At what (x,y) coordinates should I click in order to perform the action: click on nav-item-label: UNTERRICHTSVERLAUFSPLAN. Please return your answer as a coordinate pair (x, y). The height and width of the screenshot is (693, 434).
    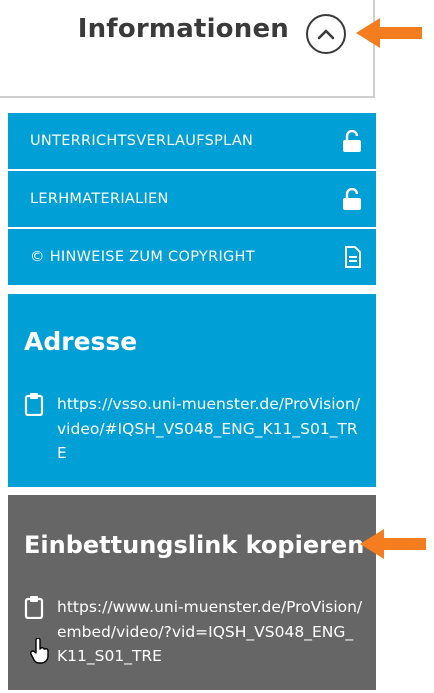
    Looking at the image, I should click on (142, 141).